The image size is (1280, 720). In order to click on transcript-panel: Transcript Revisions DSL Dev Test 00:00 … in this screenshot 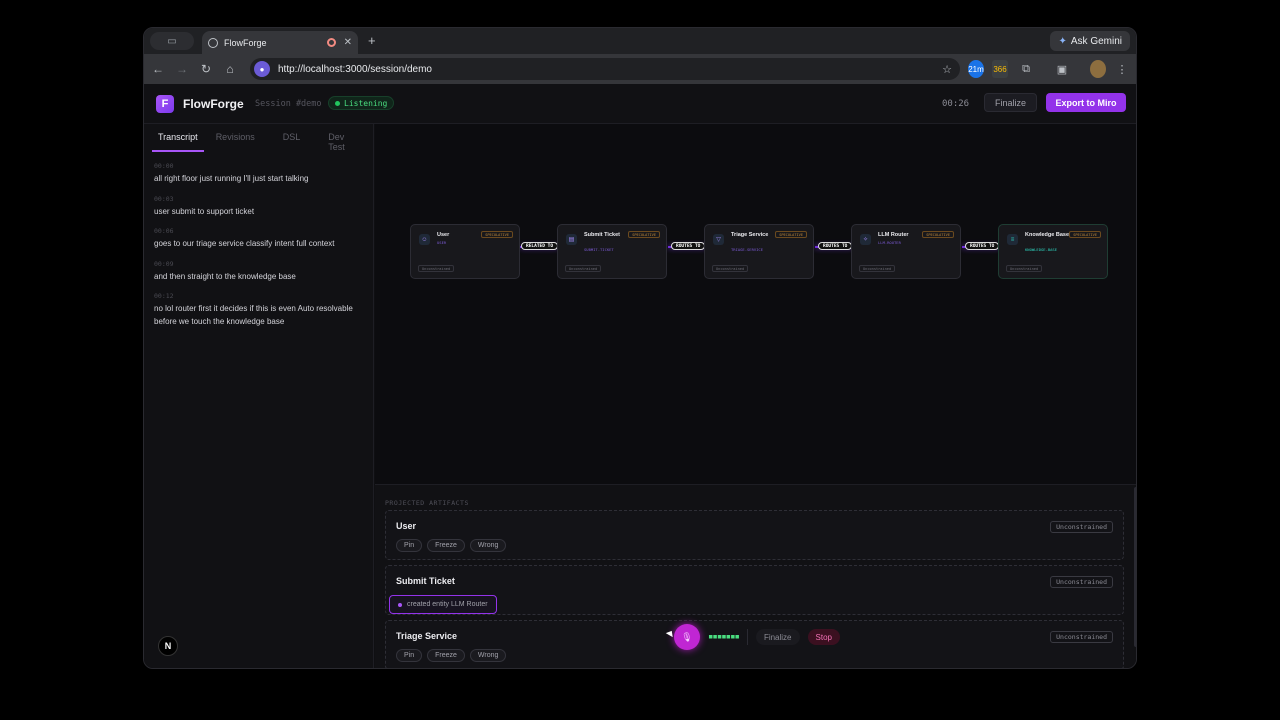, I will do `click(259, 396)`.